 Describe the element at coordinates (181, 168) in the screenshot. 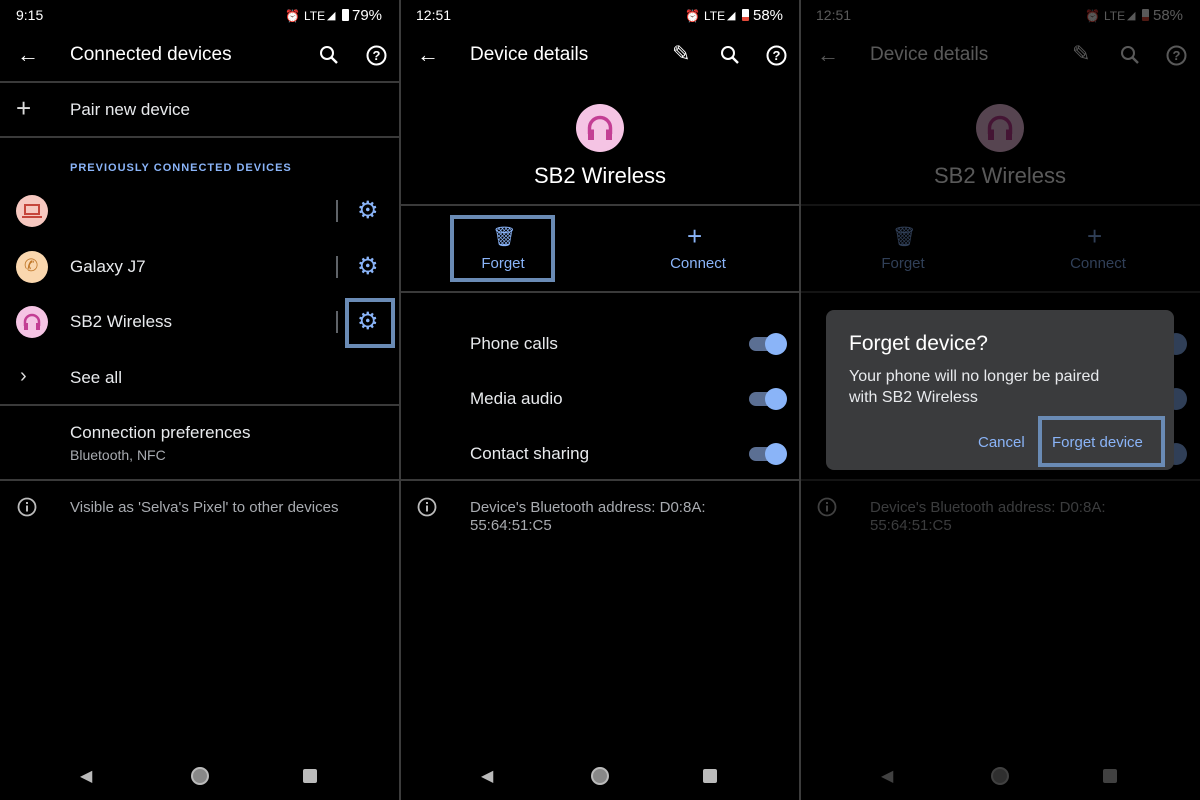

I see `section-header: PREVIOUSLY CONNECTED DEVICES` at that location.